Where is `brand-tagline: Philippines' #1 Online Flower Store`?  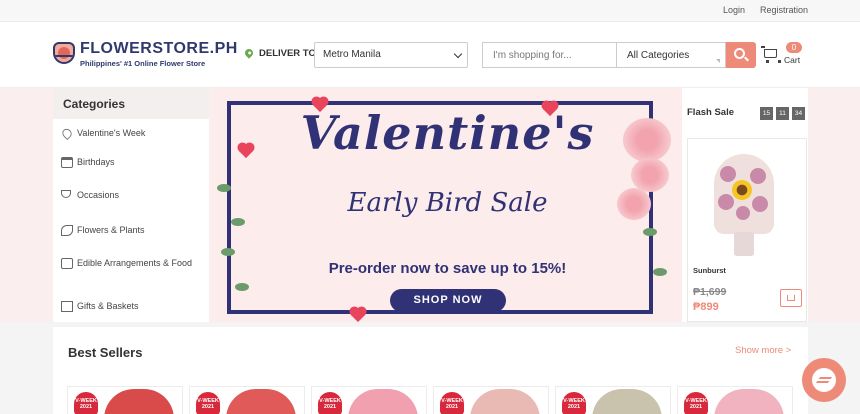 brand-tagline: Philippines' #1 Online Flower Store is located at coordinates (143, 63).